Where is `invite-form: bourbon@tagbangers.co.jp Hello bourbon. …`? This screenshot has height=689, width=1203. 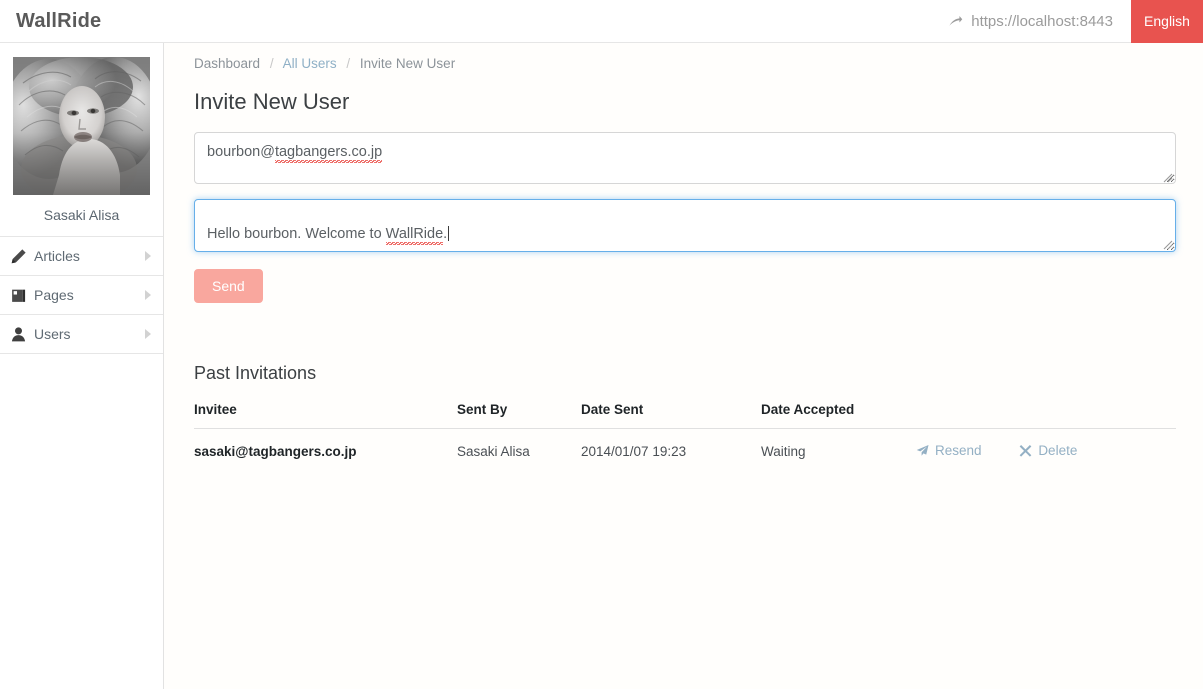
invite-form: bourbon@tagbangers.co.jp Hello bourbon. … is located at coordinates (685, 192).